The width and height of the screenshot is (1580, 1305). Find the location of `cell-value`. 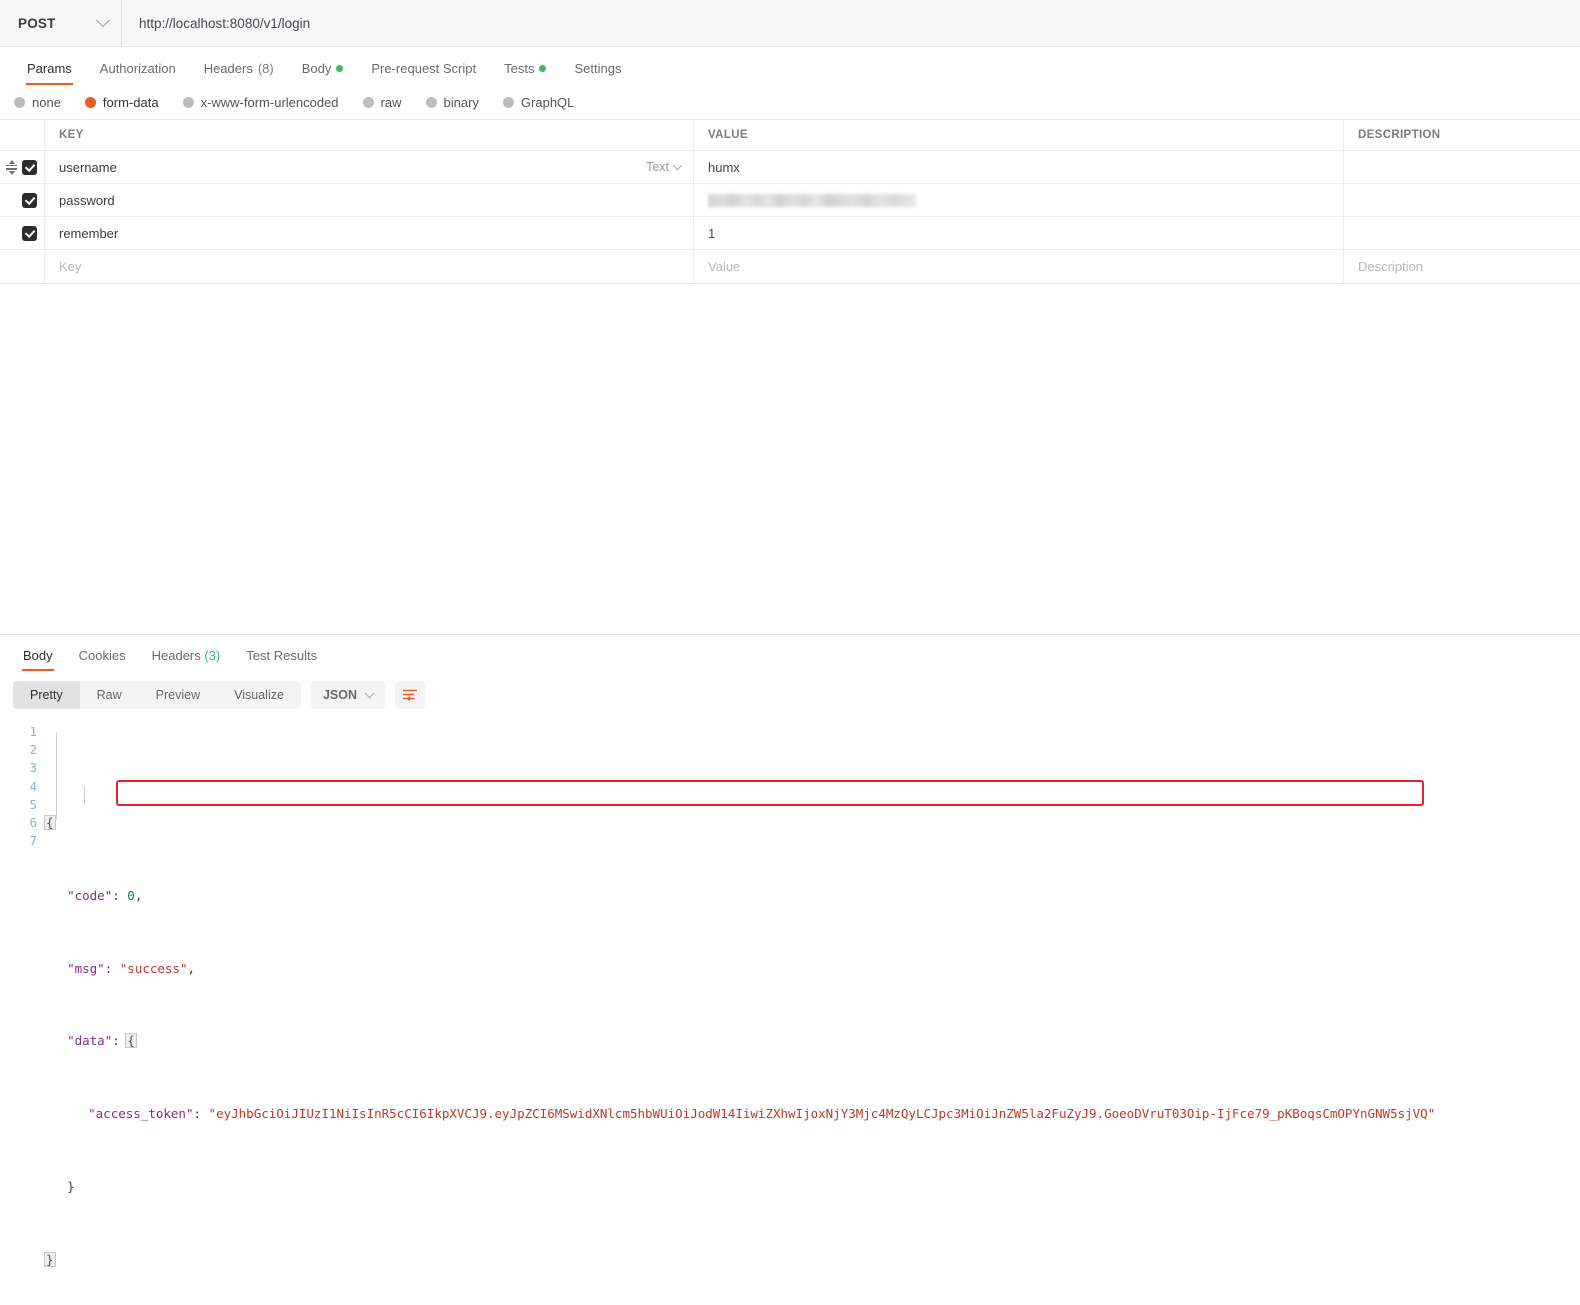

cell-value is located at coordinates (1019, 200).